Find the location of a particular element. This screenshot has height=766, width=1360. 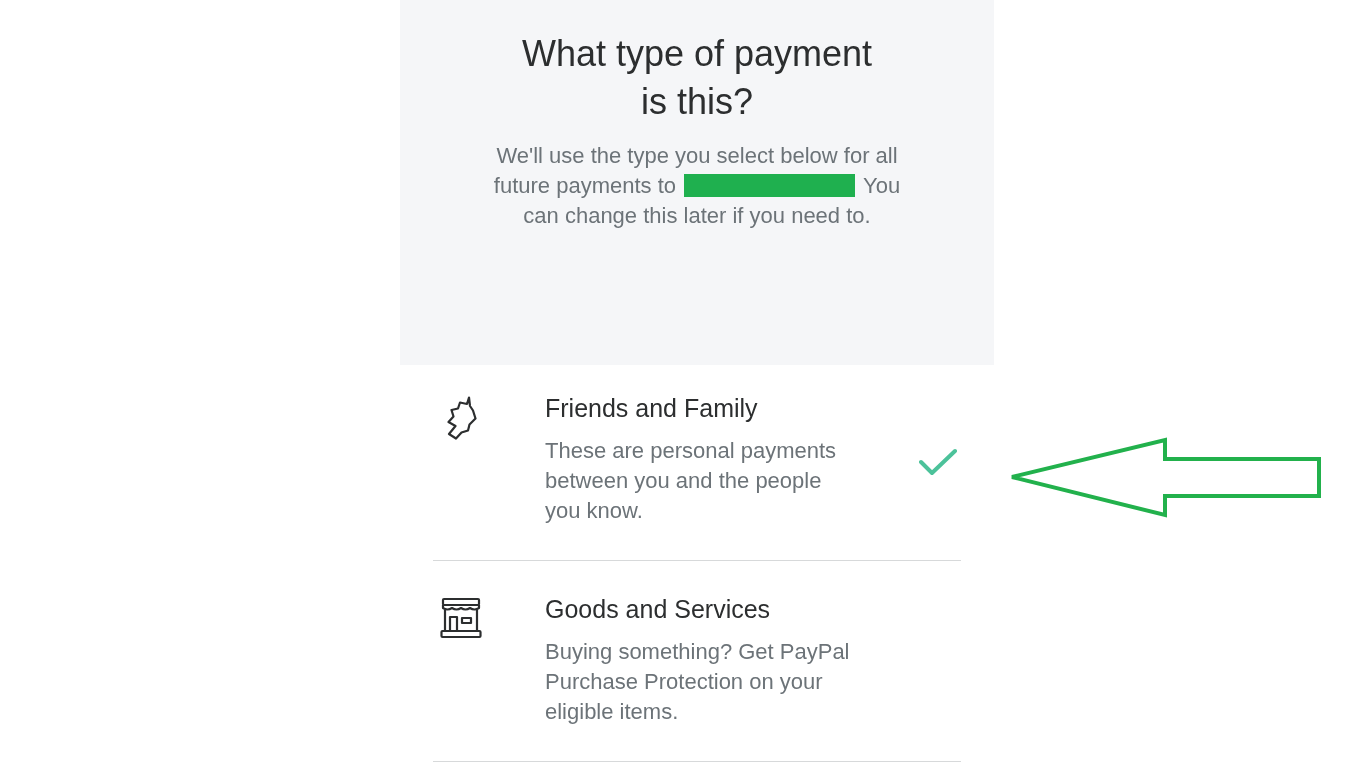

option-description: These are personal payments between you and the people you know. is located at coordinates (691, 481).